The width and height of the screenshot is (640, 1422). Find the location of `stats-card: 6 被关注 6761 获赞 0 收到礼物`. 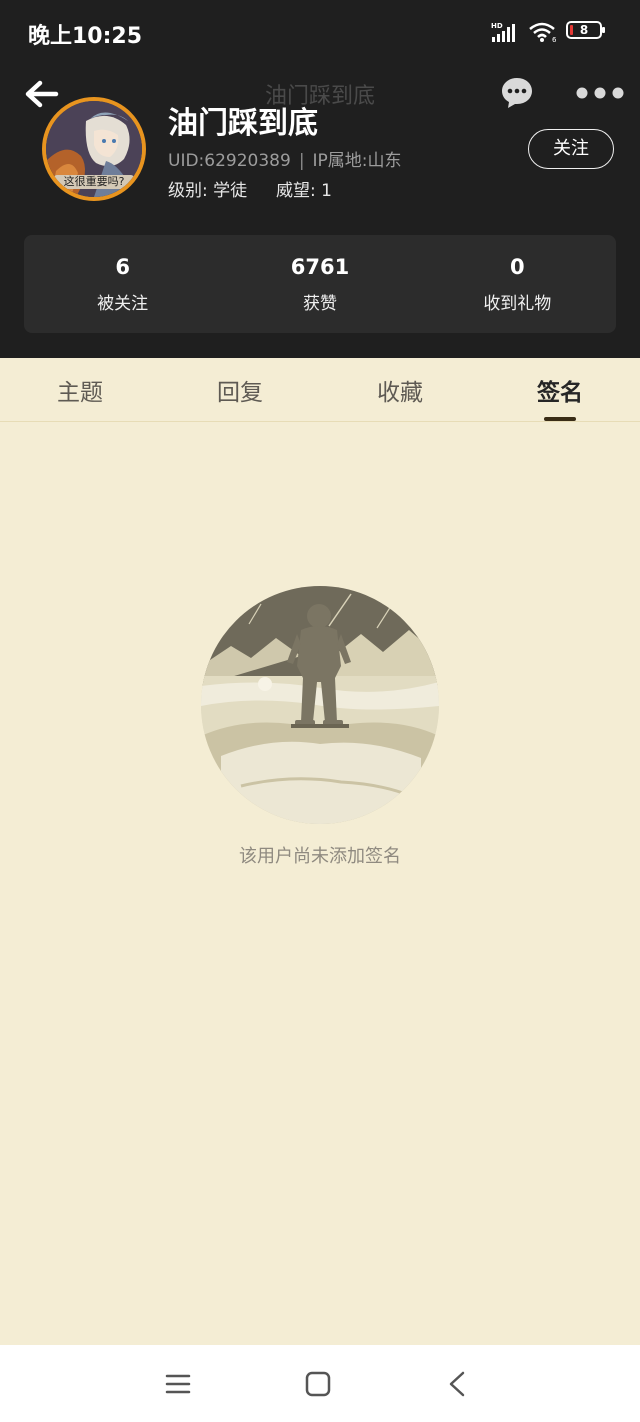

stats-card: 6 被关注 6761 获赞 0 收到礼物 is located at coordinates (320, 284).